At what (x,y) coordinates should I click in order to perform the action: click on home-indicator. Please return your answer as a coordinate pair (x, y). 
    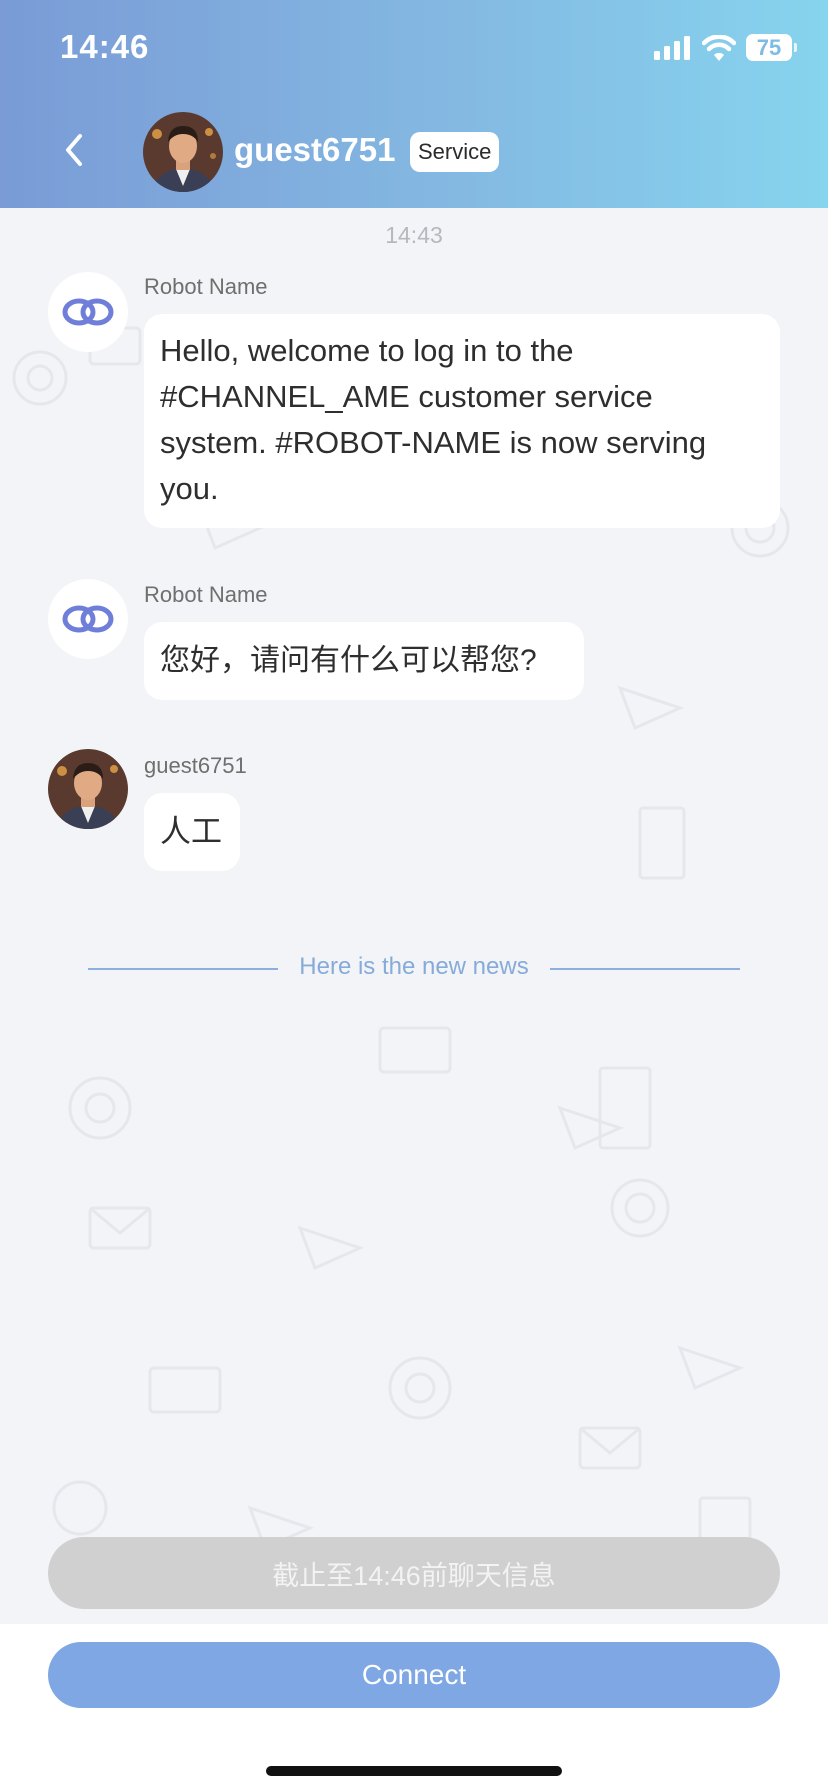
    Looking at the image, I should click on (414, 1771).